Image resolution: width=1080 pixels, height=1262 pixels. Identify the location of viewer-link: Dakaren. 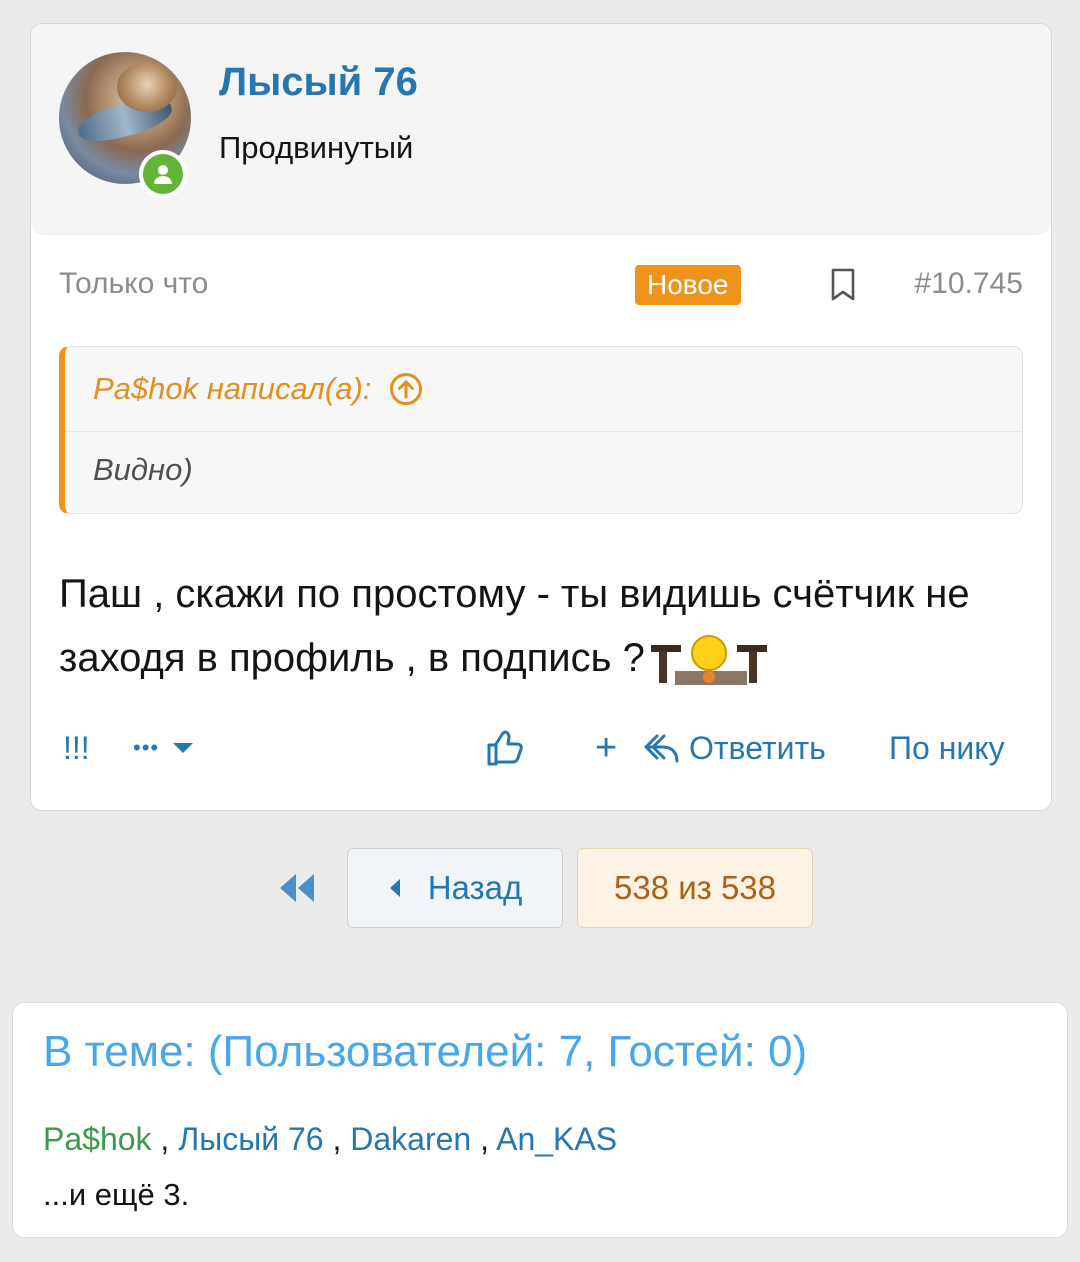
(410, 1139).